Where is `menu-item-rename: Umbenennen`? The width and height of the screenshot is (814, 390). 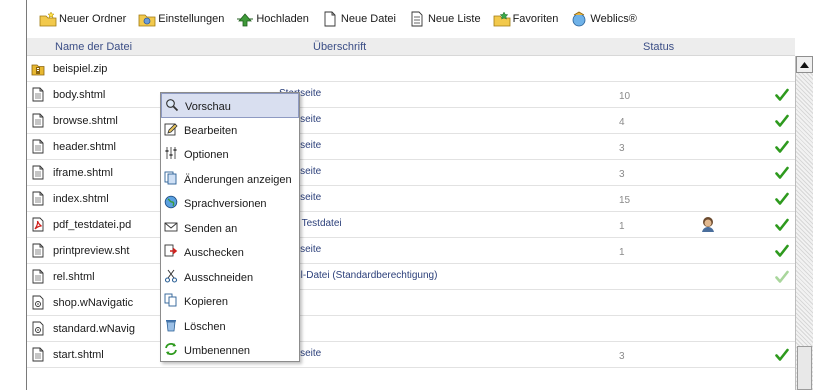 menu-item-rename: Umbenennen is located at coordinates (230, 350).